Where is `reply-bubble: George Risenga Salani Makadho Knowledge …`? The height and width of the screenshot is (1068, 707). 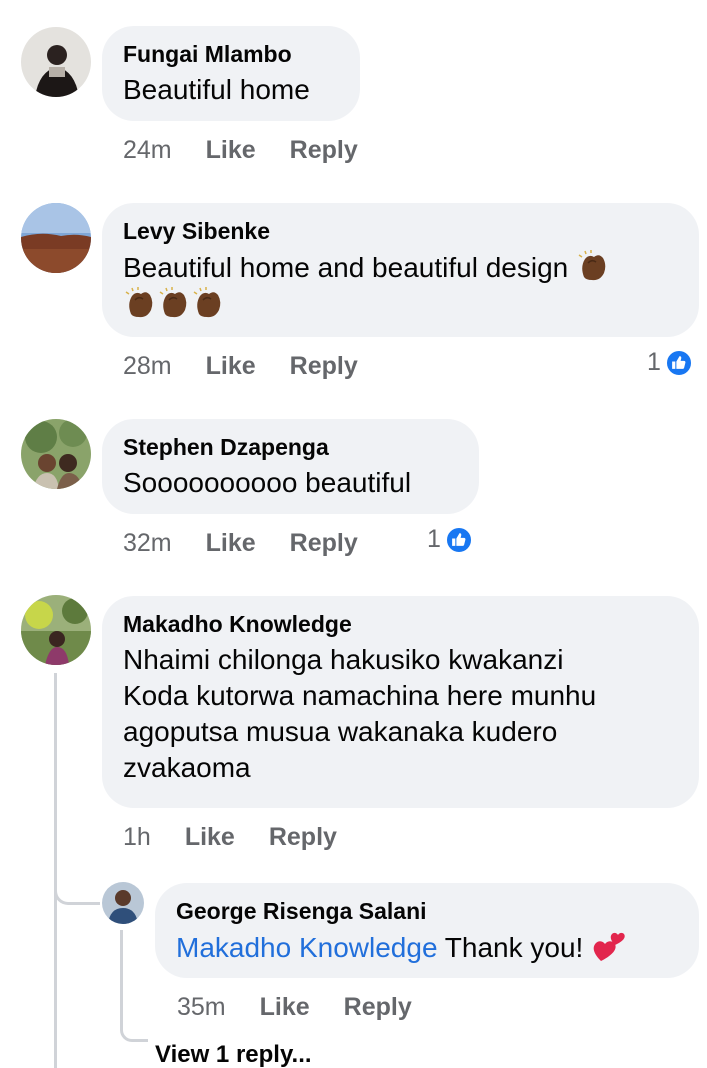
reply-bubble: George Risenga Salani Makadho Knowledge … is located at coordinates (427, 930).